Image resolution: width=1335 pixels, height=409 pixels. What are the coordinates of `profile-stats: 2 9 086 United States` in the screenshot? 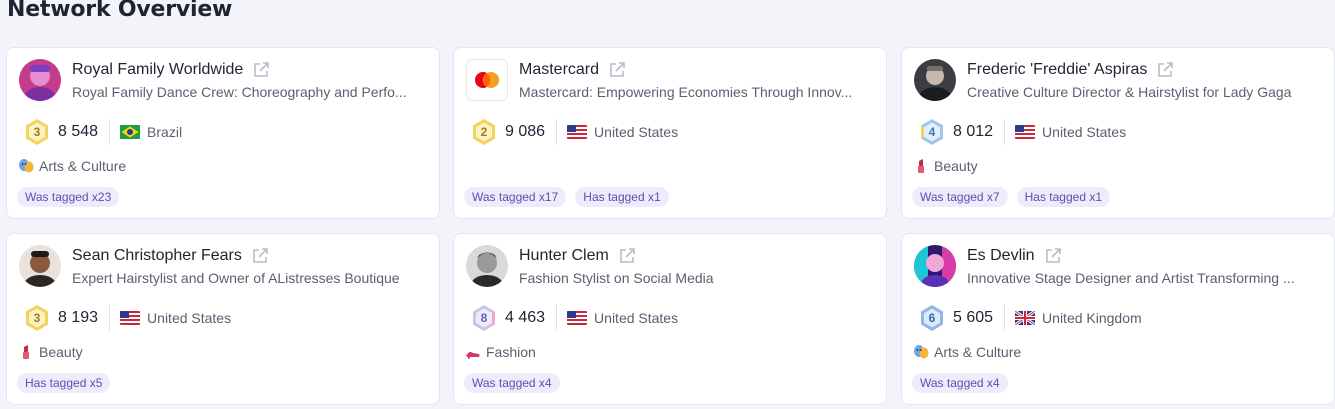 It's located at (574, 132).